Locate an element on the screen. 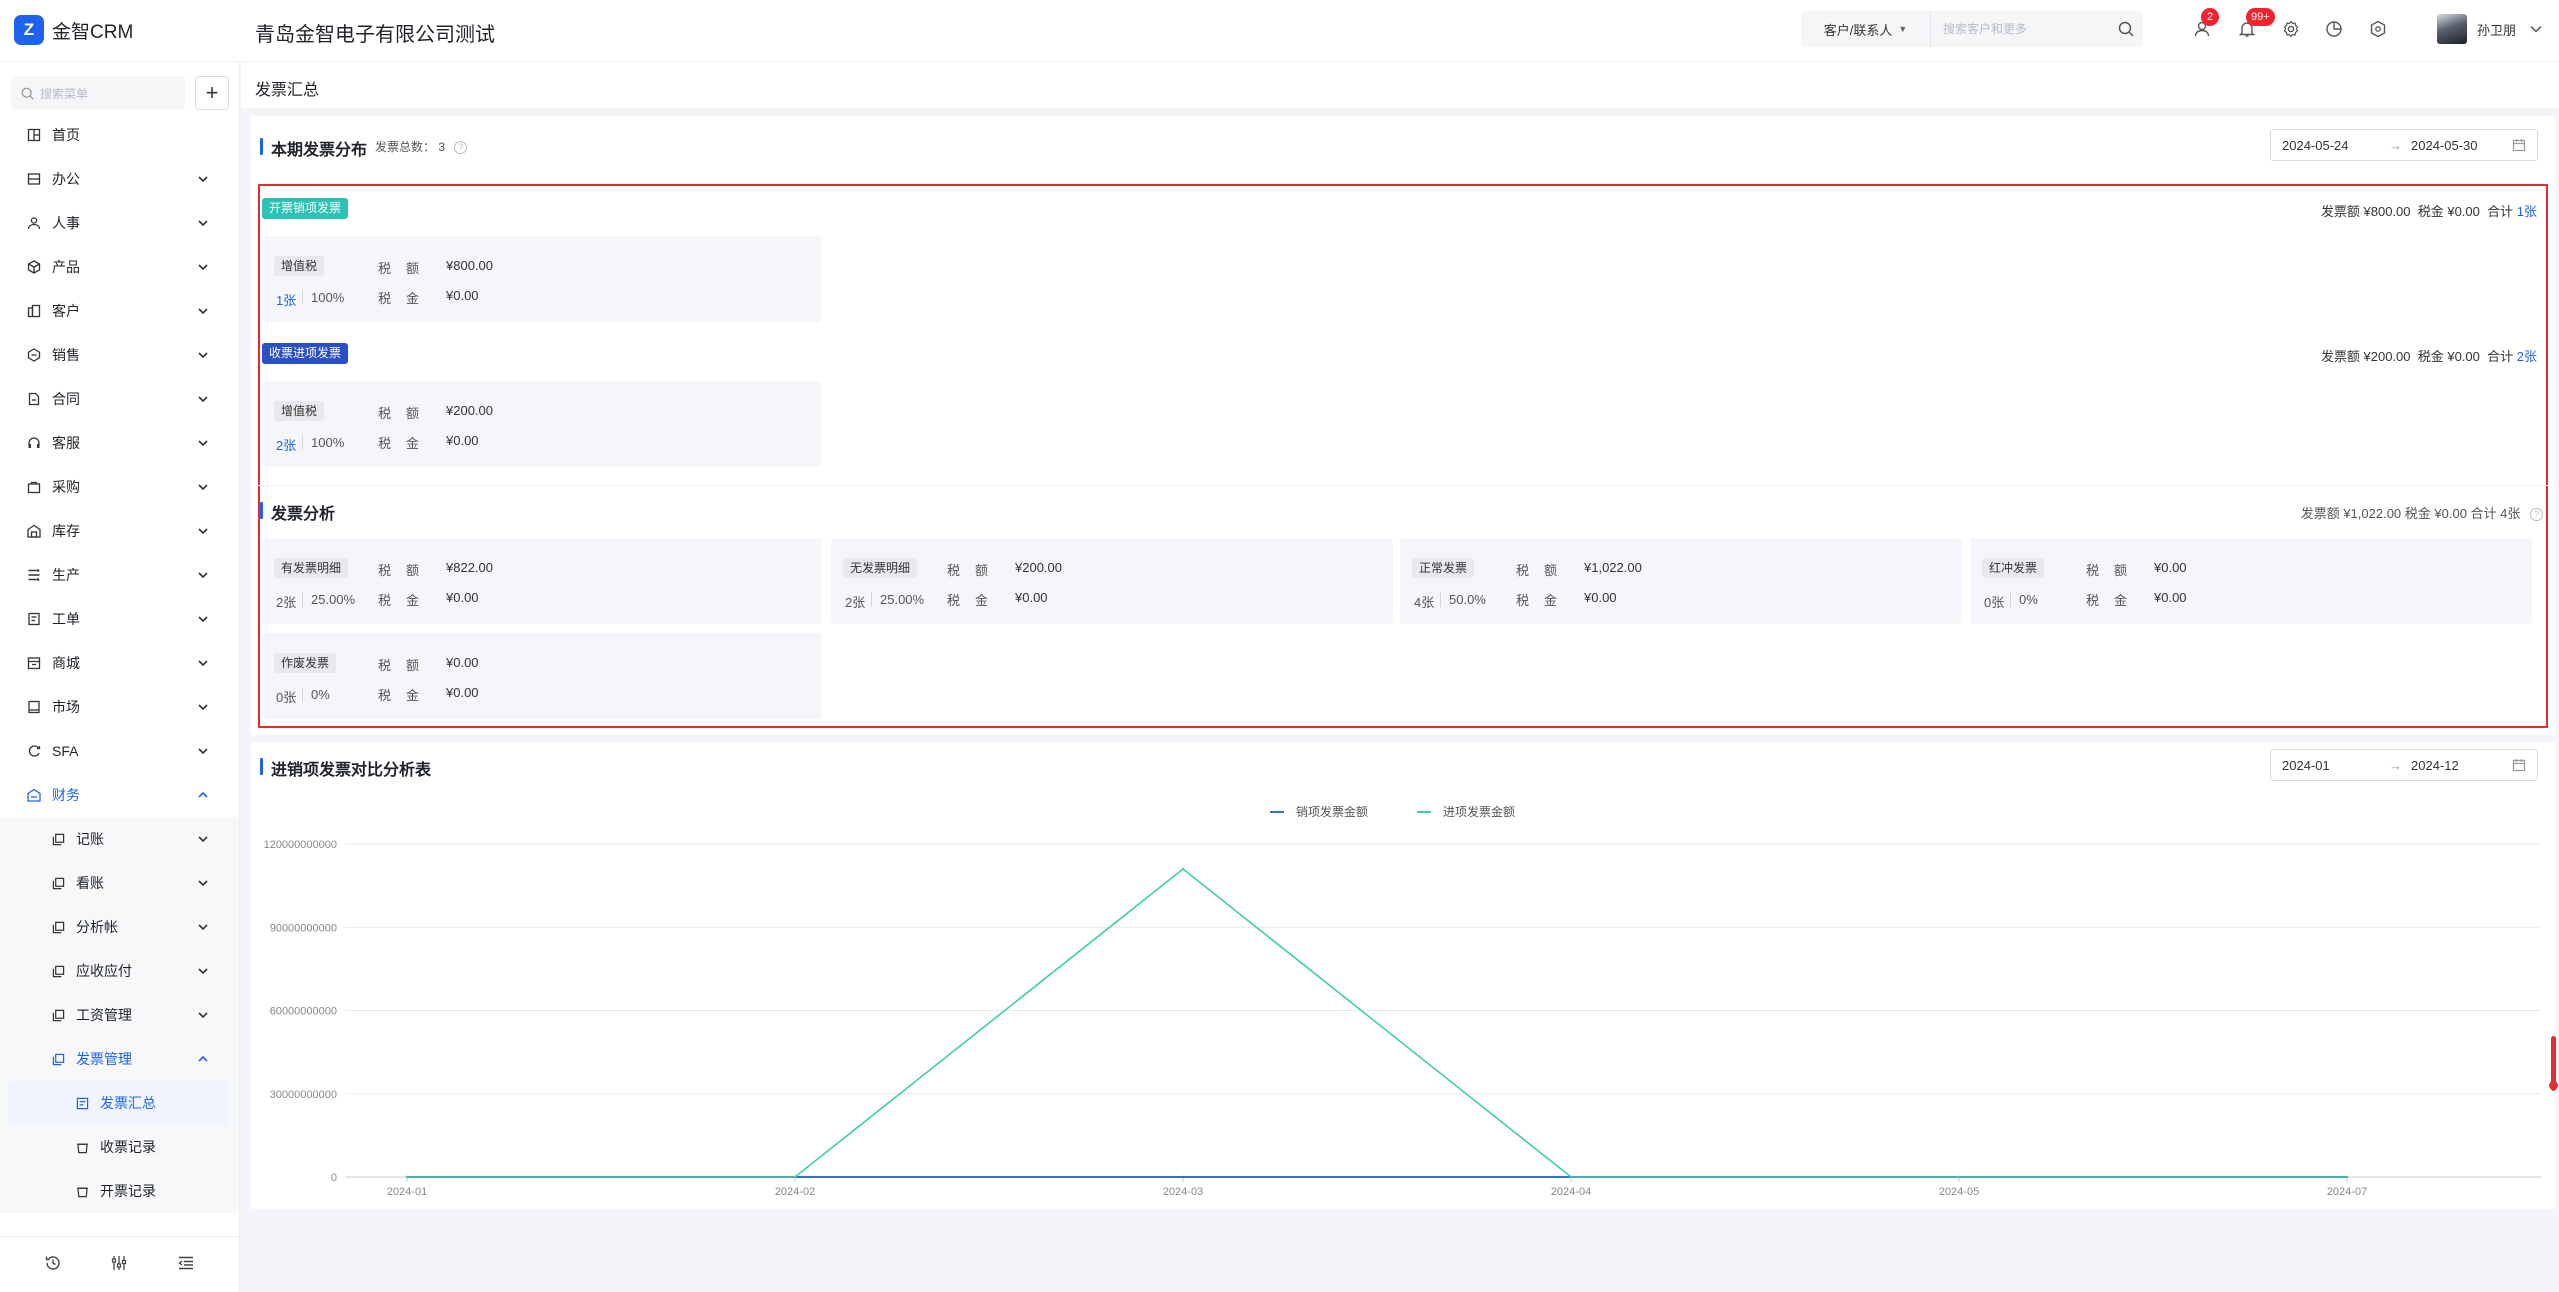 The image size is (2559, 1292). sidebar-item-label: 分析帐 is located at coordinates (97, 927).